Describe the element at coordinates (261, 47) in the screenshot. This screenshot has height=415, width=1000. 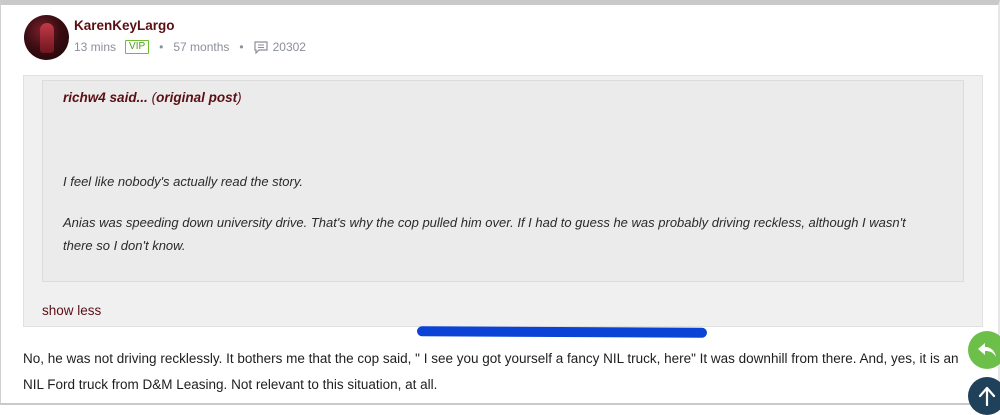
I see `comment-icon` at that location.